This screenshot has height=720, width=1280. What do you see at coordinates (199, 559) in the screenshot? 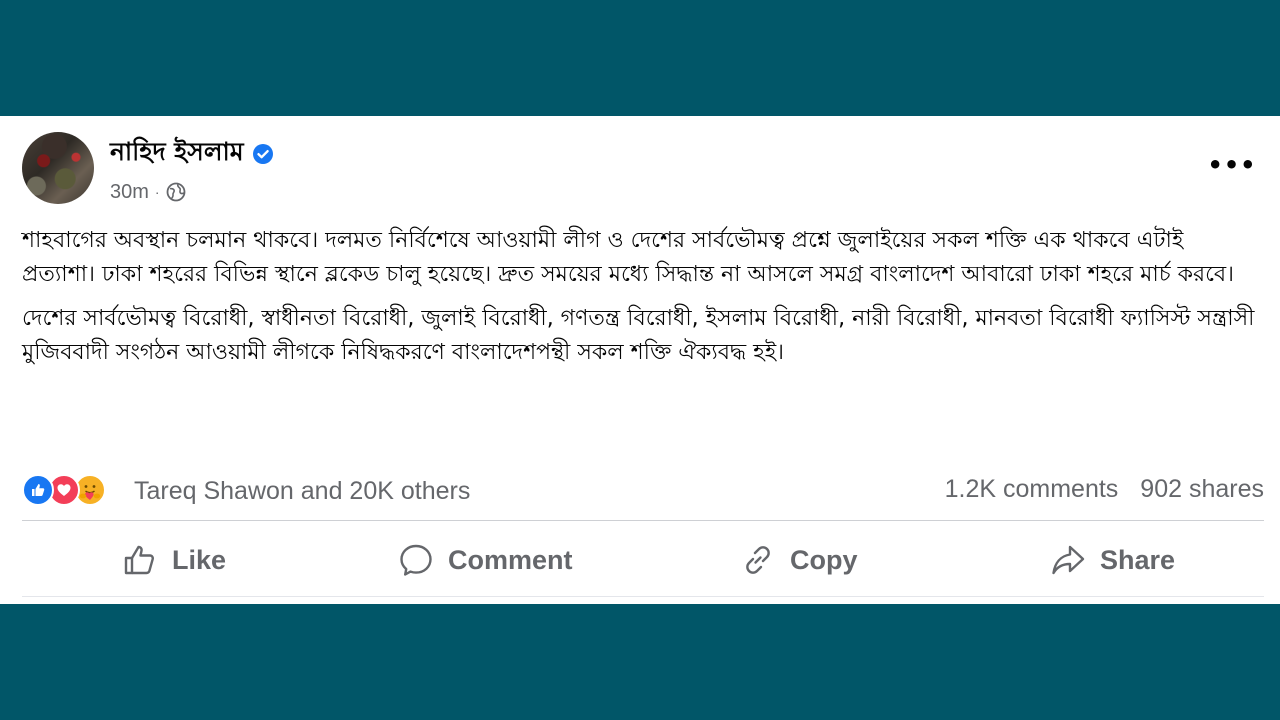
I see `like-label: Like` at bounding box center [199, 559].